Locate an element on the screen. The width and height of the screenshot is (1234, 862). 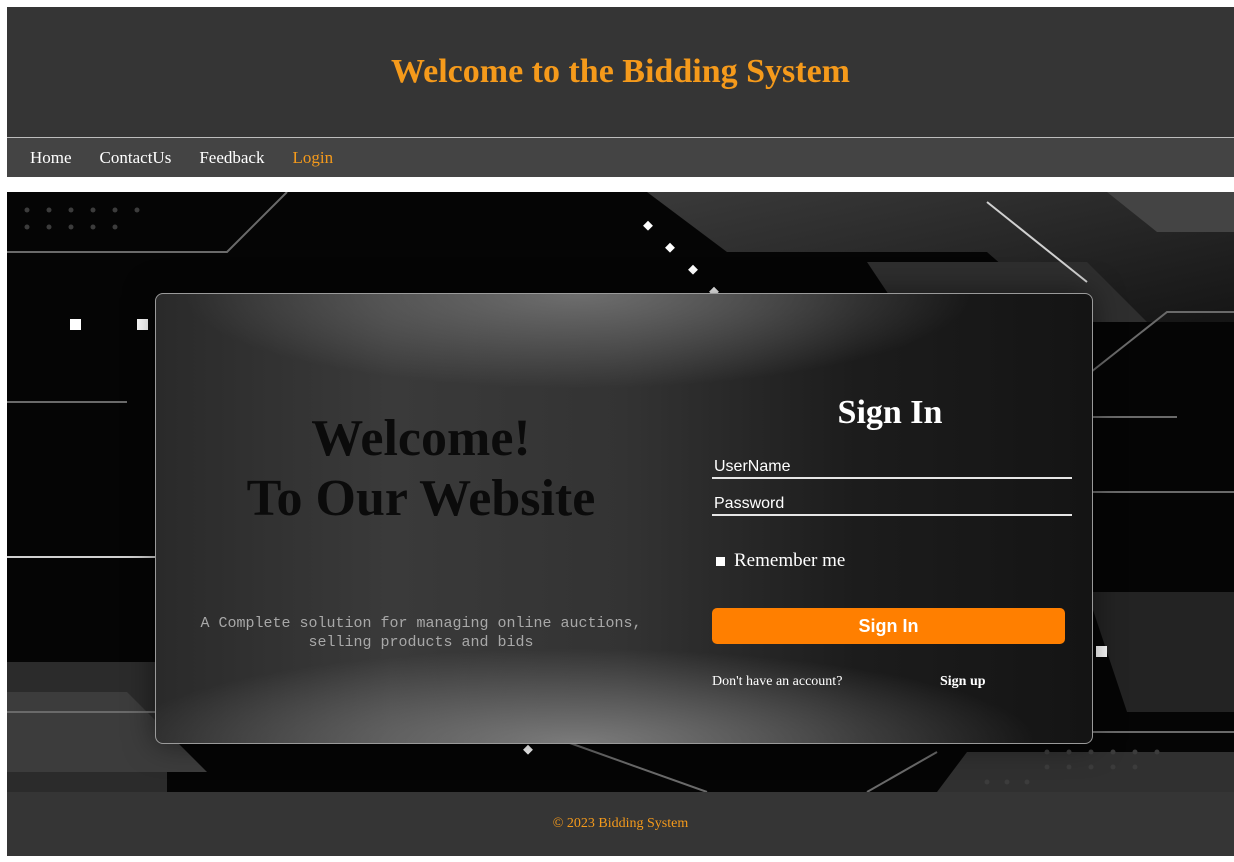
welcome-line-1: Welcome! is located at coordinates (421, 438).